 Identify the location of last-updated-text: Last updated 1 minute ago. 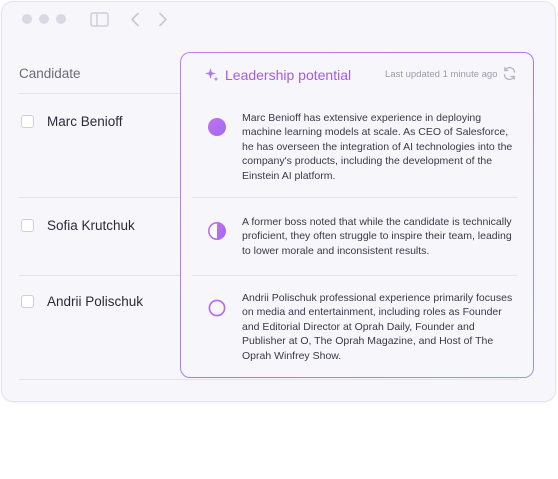
(441, 74).